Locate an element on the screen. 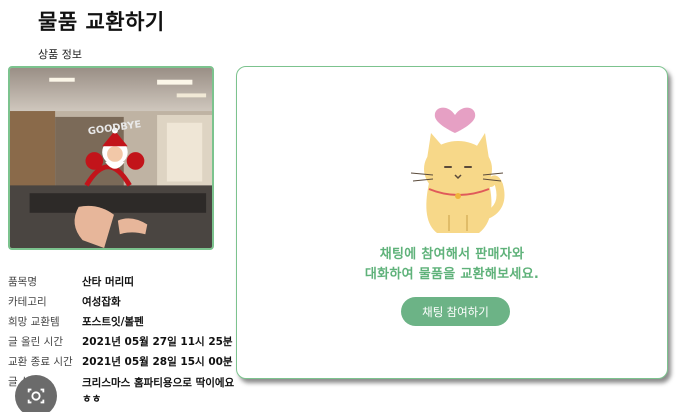  heart-icon is located at coordinates (455, 120).